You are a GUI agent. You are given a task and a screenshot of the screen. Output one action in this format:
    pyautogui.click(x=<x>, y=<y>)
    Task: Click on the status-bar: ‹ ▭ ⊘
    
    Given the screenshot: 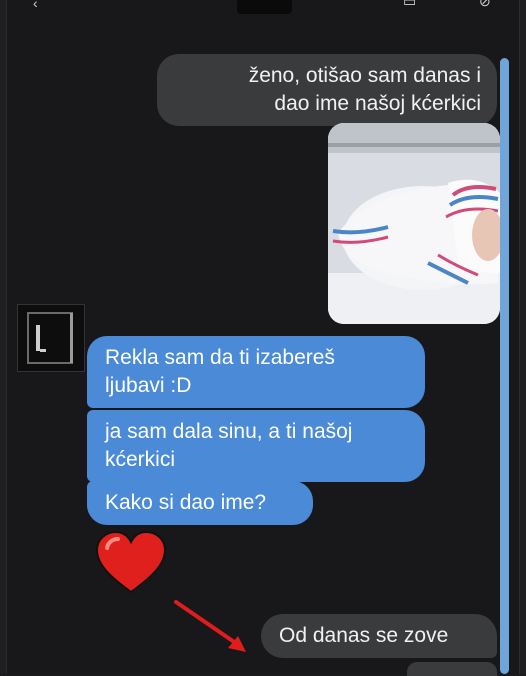 What is the action you would take?
    pyautogui.click(x=263, y=8)
    